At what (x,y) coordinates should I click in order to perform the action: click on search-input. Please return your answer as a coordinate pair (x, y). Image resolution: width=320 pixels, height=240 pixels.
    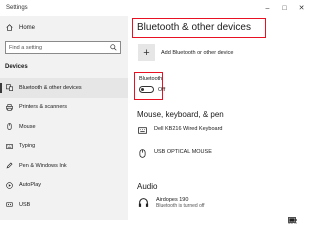
    Looking at the image, I should click on (56, 47).